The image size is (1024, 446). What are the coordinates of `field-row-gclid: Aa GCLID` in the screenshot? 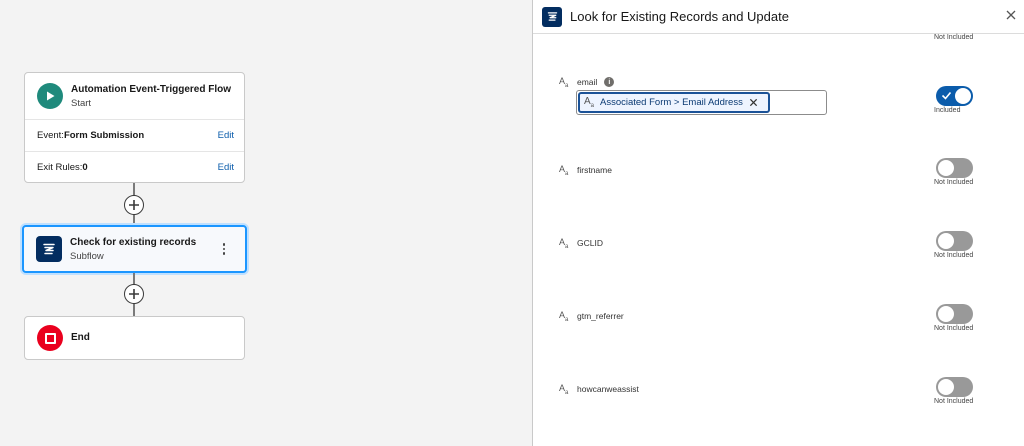 It's located at (581, 243).